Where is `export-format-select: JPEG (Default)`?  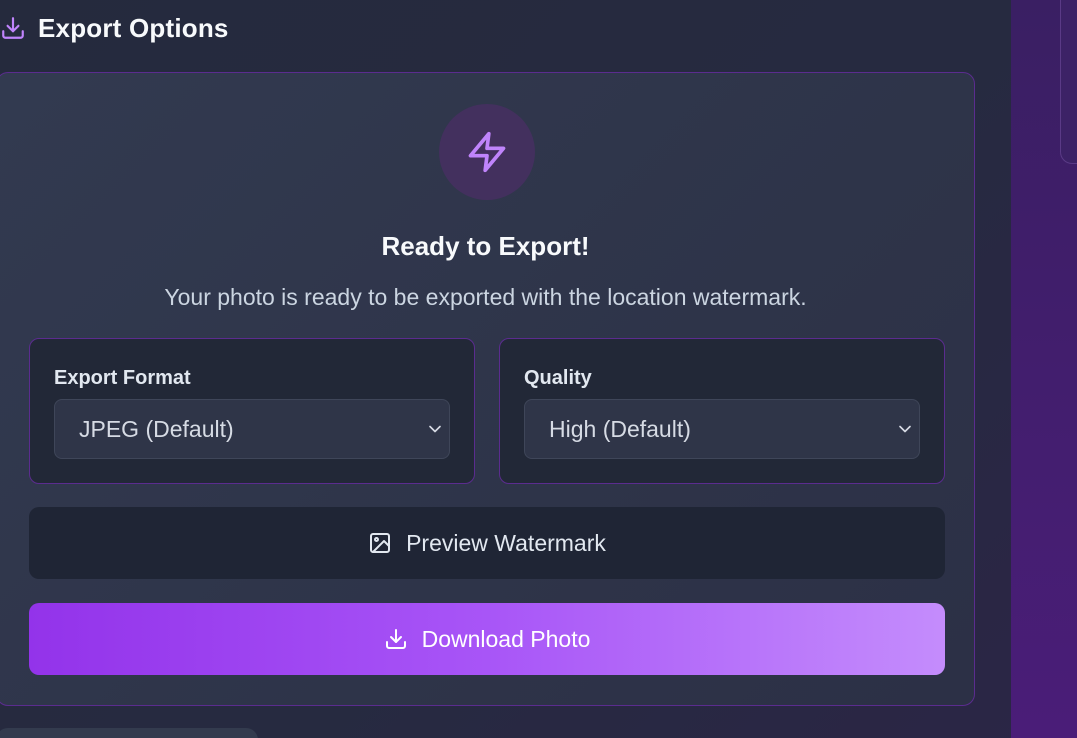
export-format-select: JPEG (Default) is located at coordinates (252, 429).